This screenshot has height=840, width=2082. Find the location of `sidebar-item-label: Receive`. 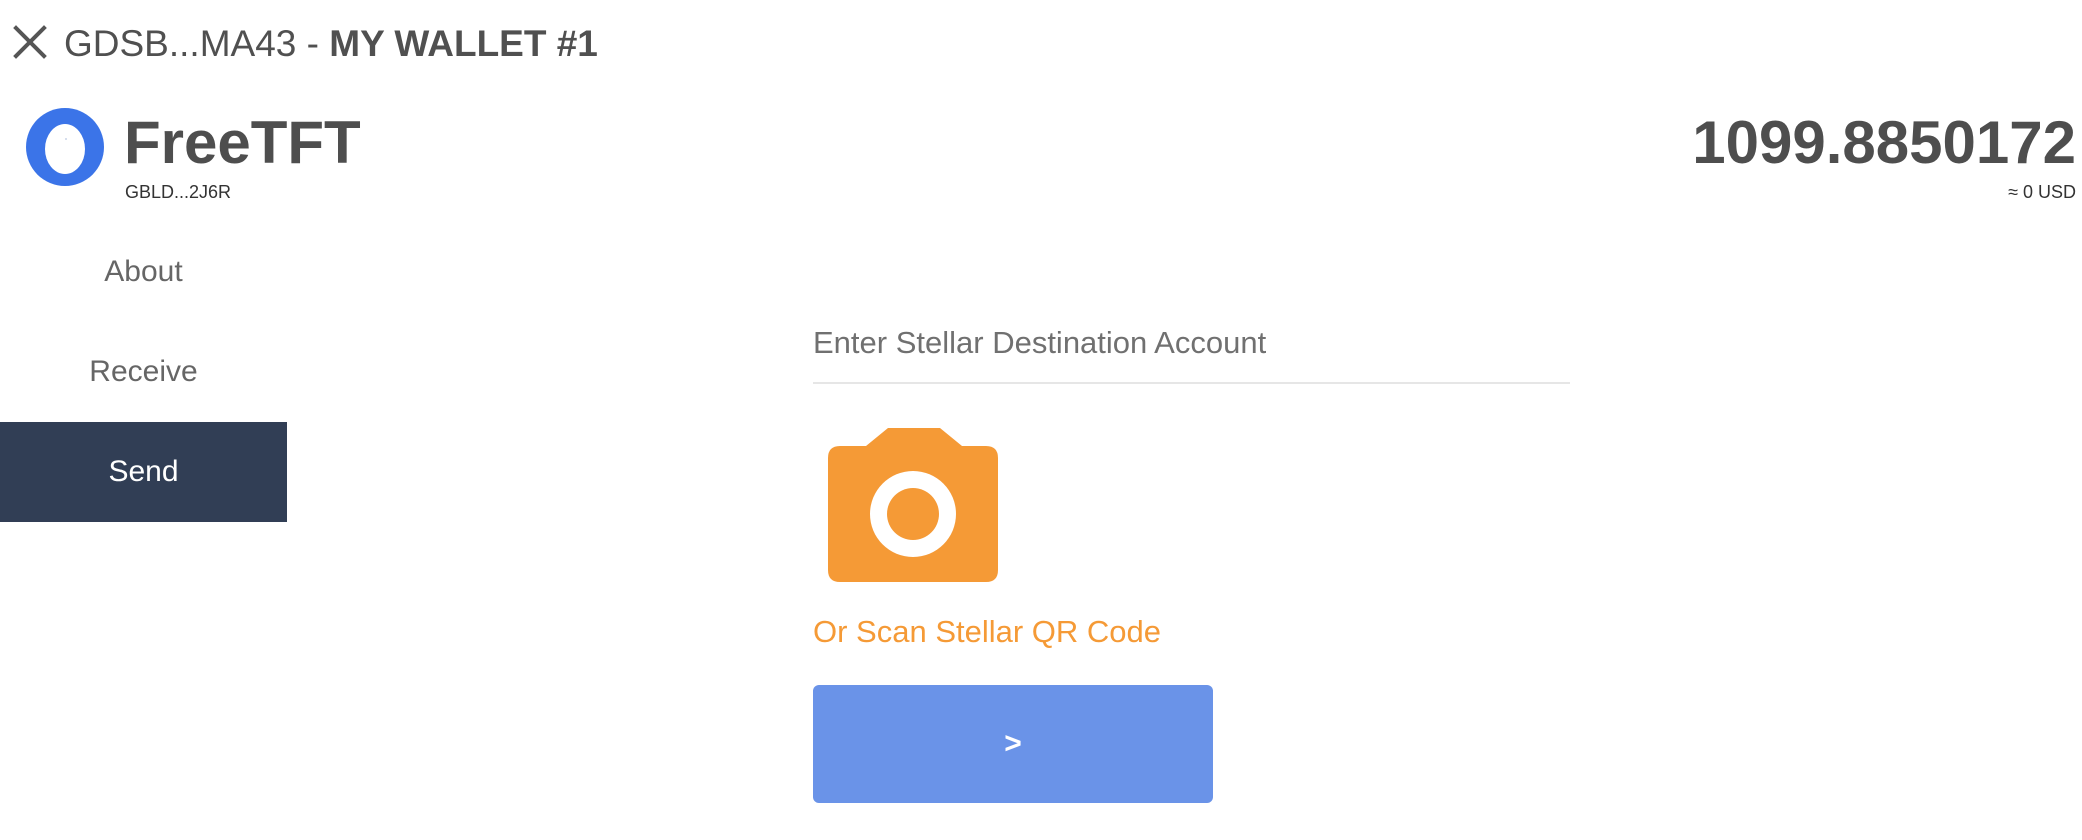

sidebar-item-label: Receive is located at coordinates (143, 371).